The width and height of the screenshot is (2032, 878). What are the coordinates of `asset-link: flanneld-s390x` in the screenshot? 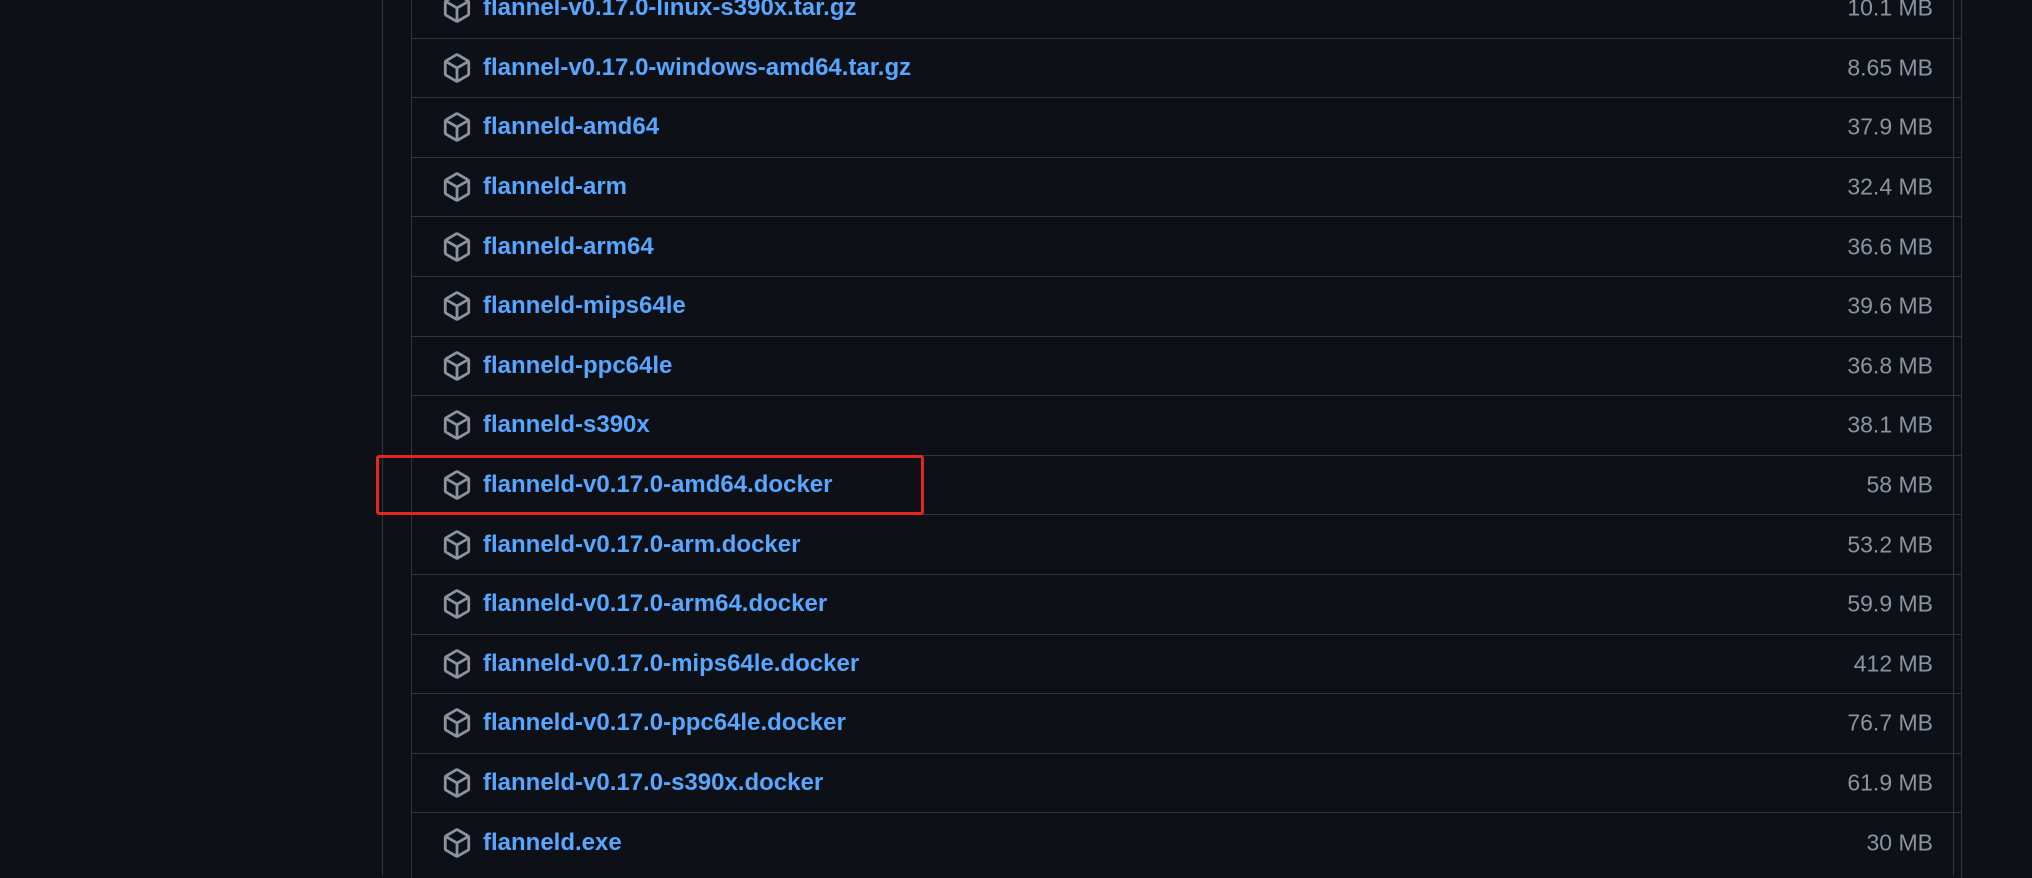 It's located at (566, 425).